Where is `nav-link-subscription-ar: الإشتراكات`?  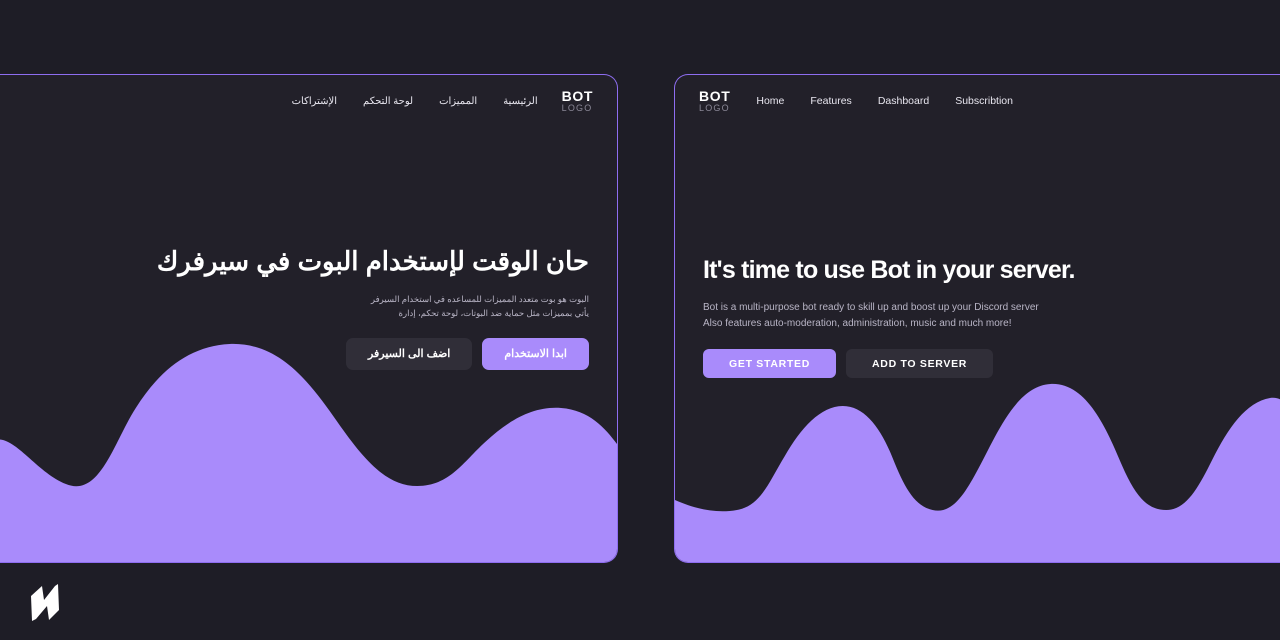
nav-link-subscription-ar: الإشتراكات is located at coordinates (314, 101).